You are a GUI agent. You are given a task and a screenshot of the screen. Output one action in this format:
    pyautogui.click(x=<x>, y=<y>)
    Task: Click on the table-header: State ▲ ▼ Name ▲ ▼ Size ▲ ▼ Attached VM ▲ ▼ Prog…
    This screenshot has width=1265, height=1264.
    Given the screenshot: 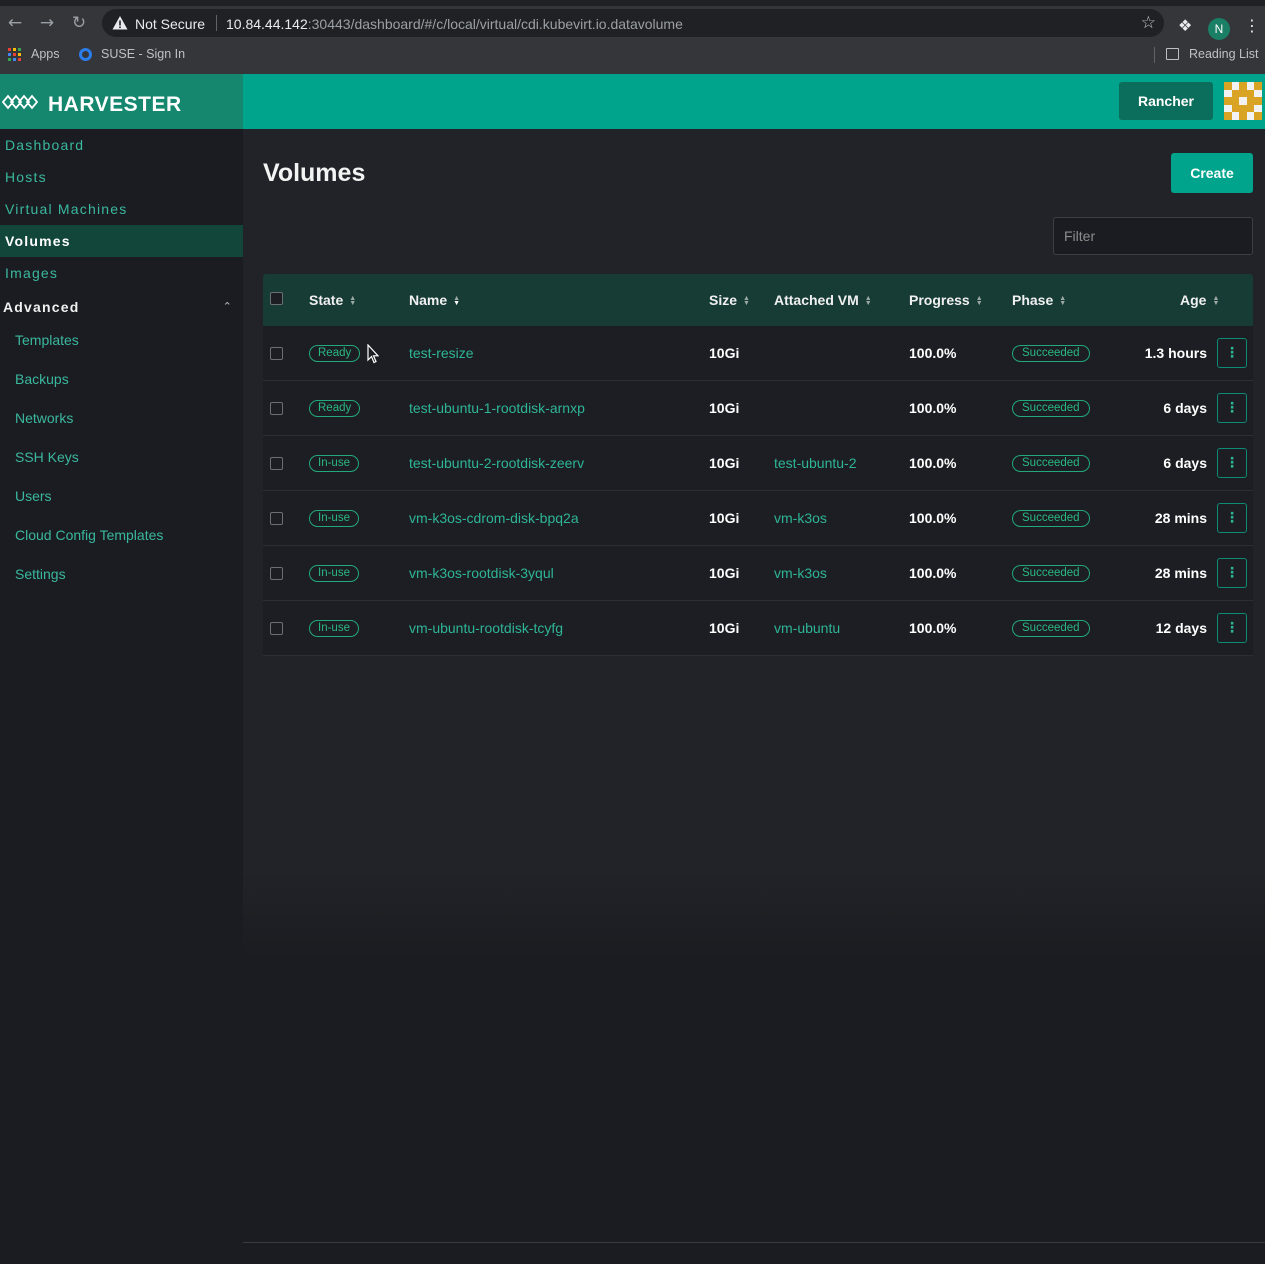 What is the action you would take?
    pyautogui.click(x=758, y=300)
    